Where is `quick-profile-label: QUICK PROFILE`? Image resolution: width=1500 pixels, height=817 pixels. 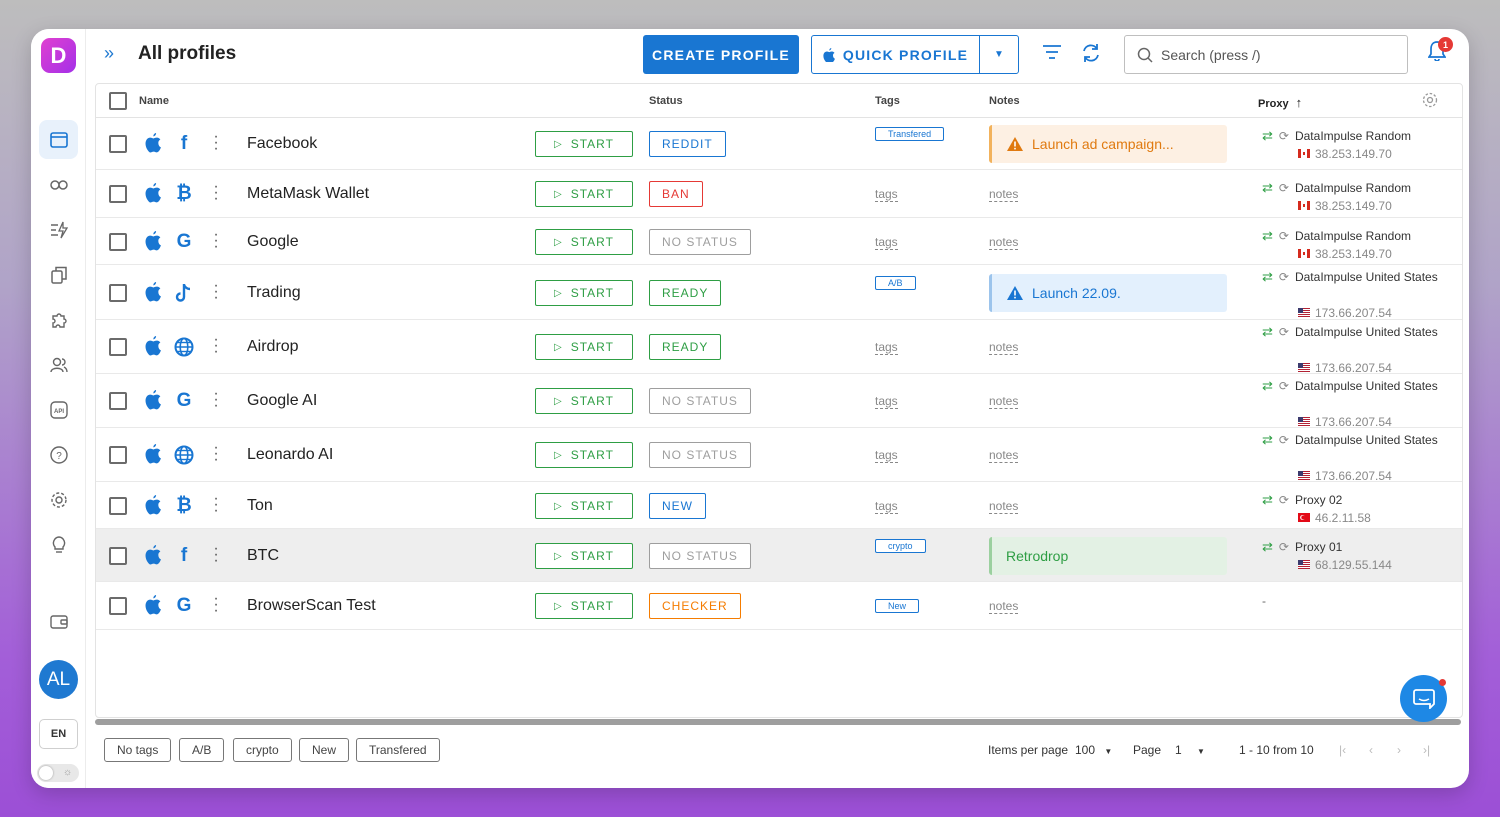 quick-profile-label: QUICK PROFILE is located at coordinates (896, 54).